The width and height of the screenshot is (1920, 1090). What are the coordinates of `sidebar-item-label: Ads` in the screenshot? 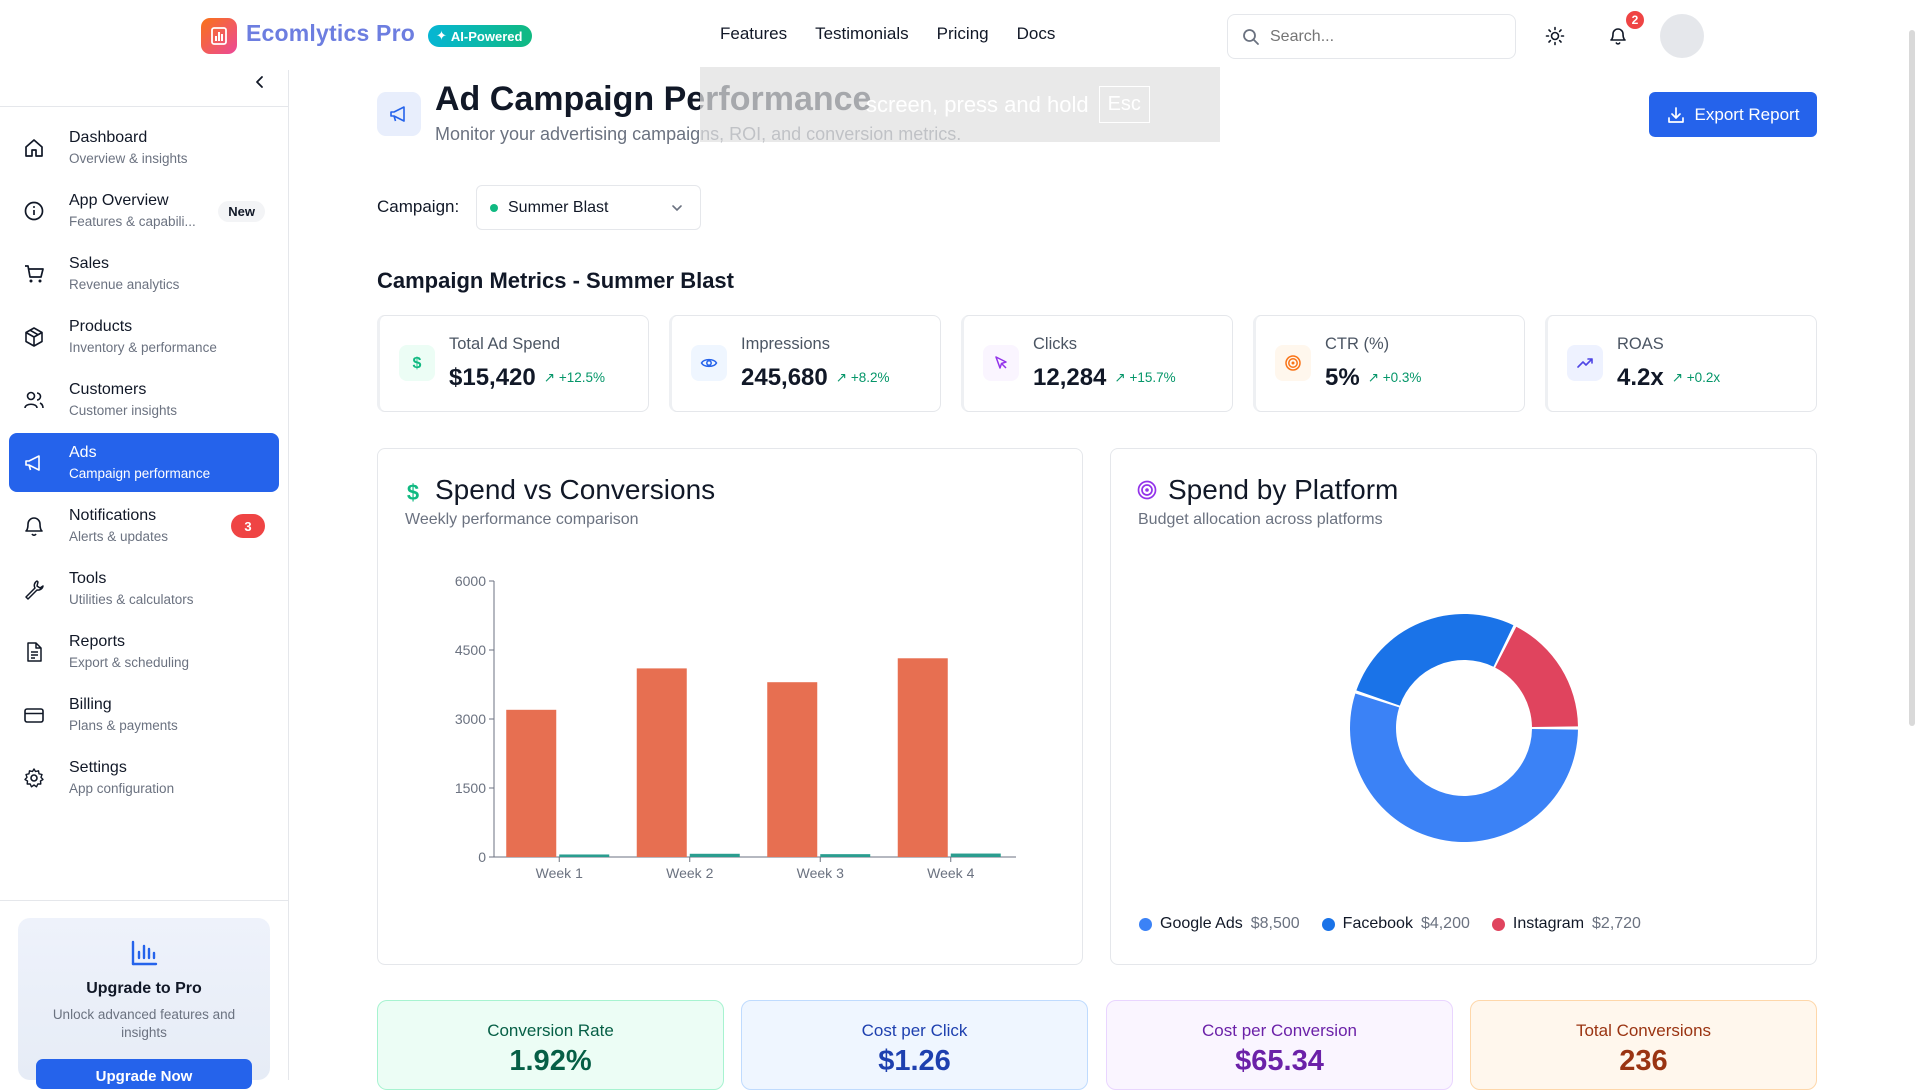 It's located at (83, 452).